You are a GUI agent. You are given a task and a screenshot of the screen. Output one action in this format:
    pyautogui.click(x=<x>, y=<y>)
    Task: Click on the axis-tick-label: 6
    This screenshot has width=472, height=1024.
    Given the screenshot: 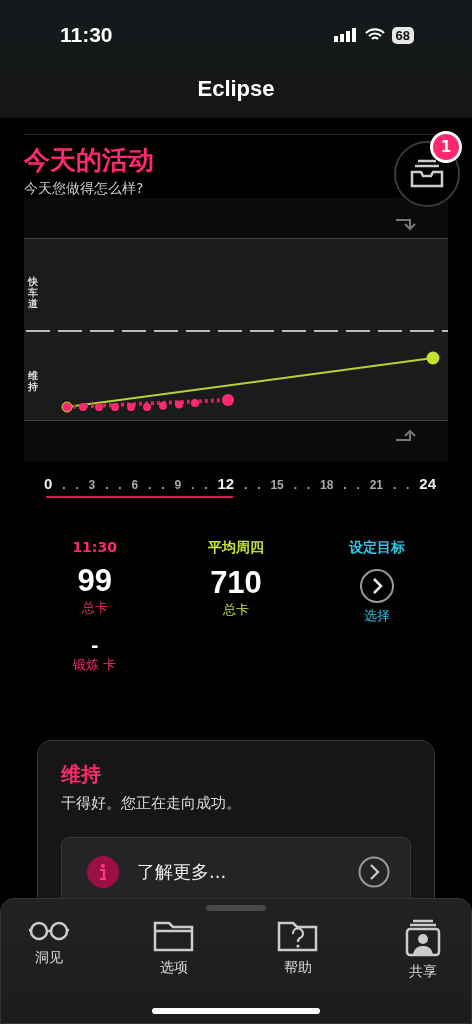 What is the action you would take?
    pyautogui.click(x=135, y=485)
    